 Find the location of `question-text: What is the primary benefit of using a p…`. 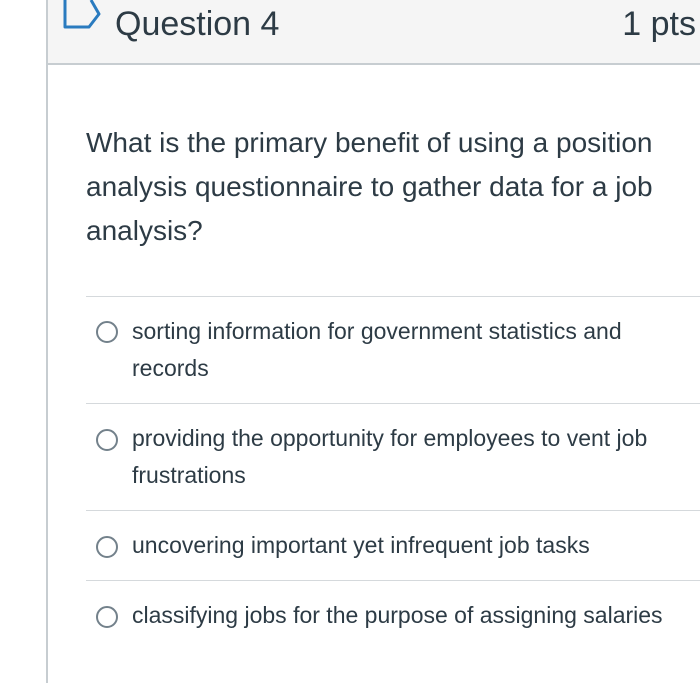

question-text: What is the primary benefit of using a p… is located at coordinates (369, 186).